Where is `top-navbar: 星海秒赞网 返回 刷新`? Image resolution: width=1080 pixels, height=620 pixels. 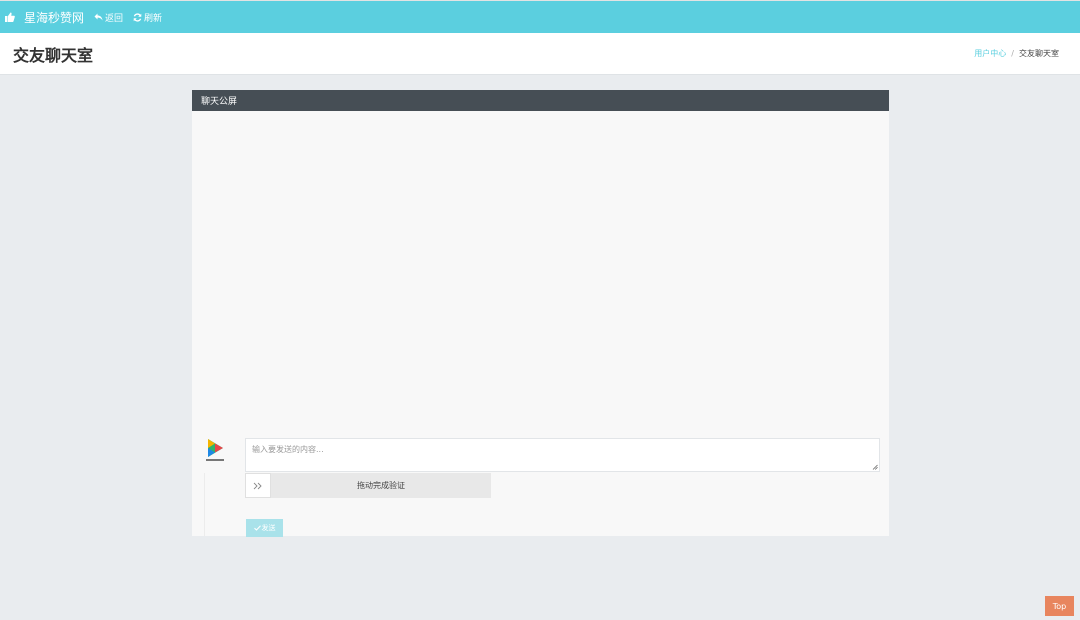 top-navbar: 星海秒赞网 返回 刷新 is located at coordinates (540, 16).